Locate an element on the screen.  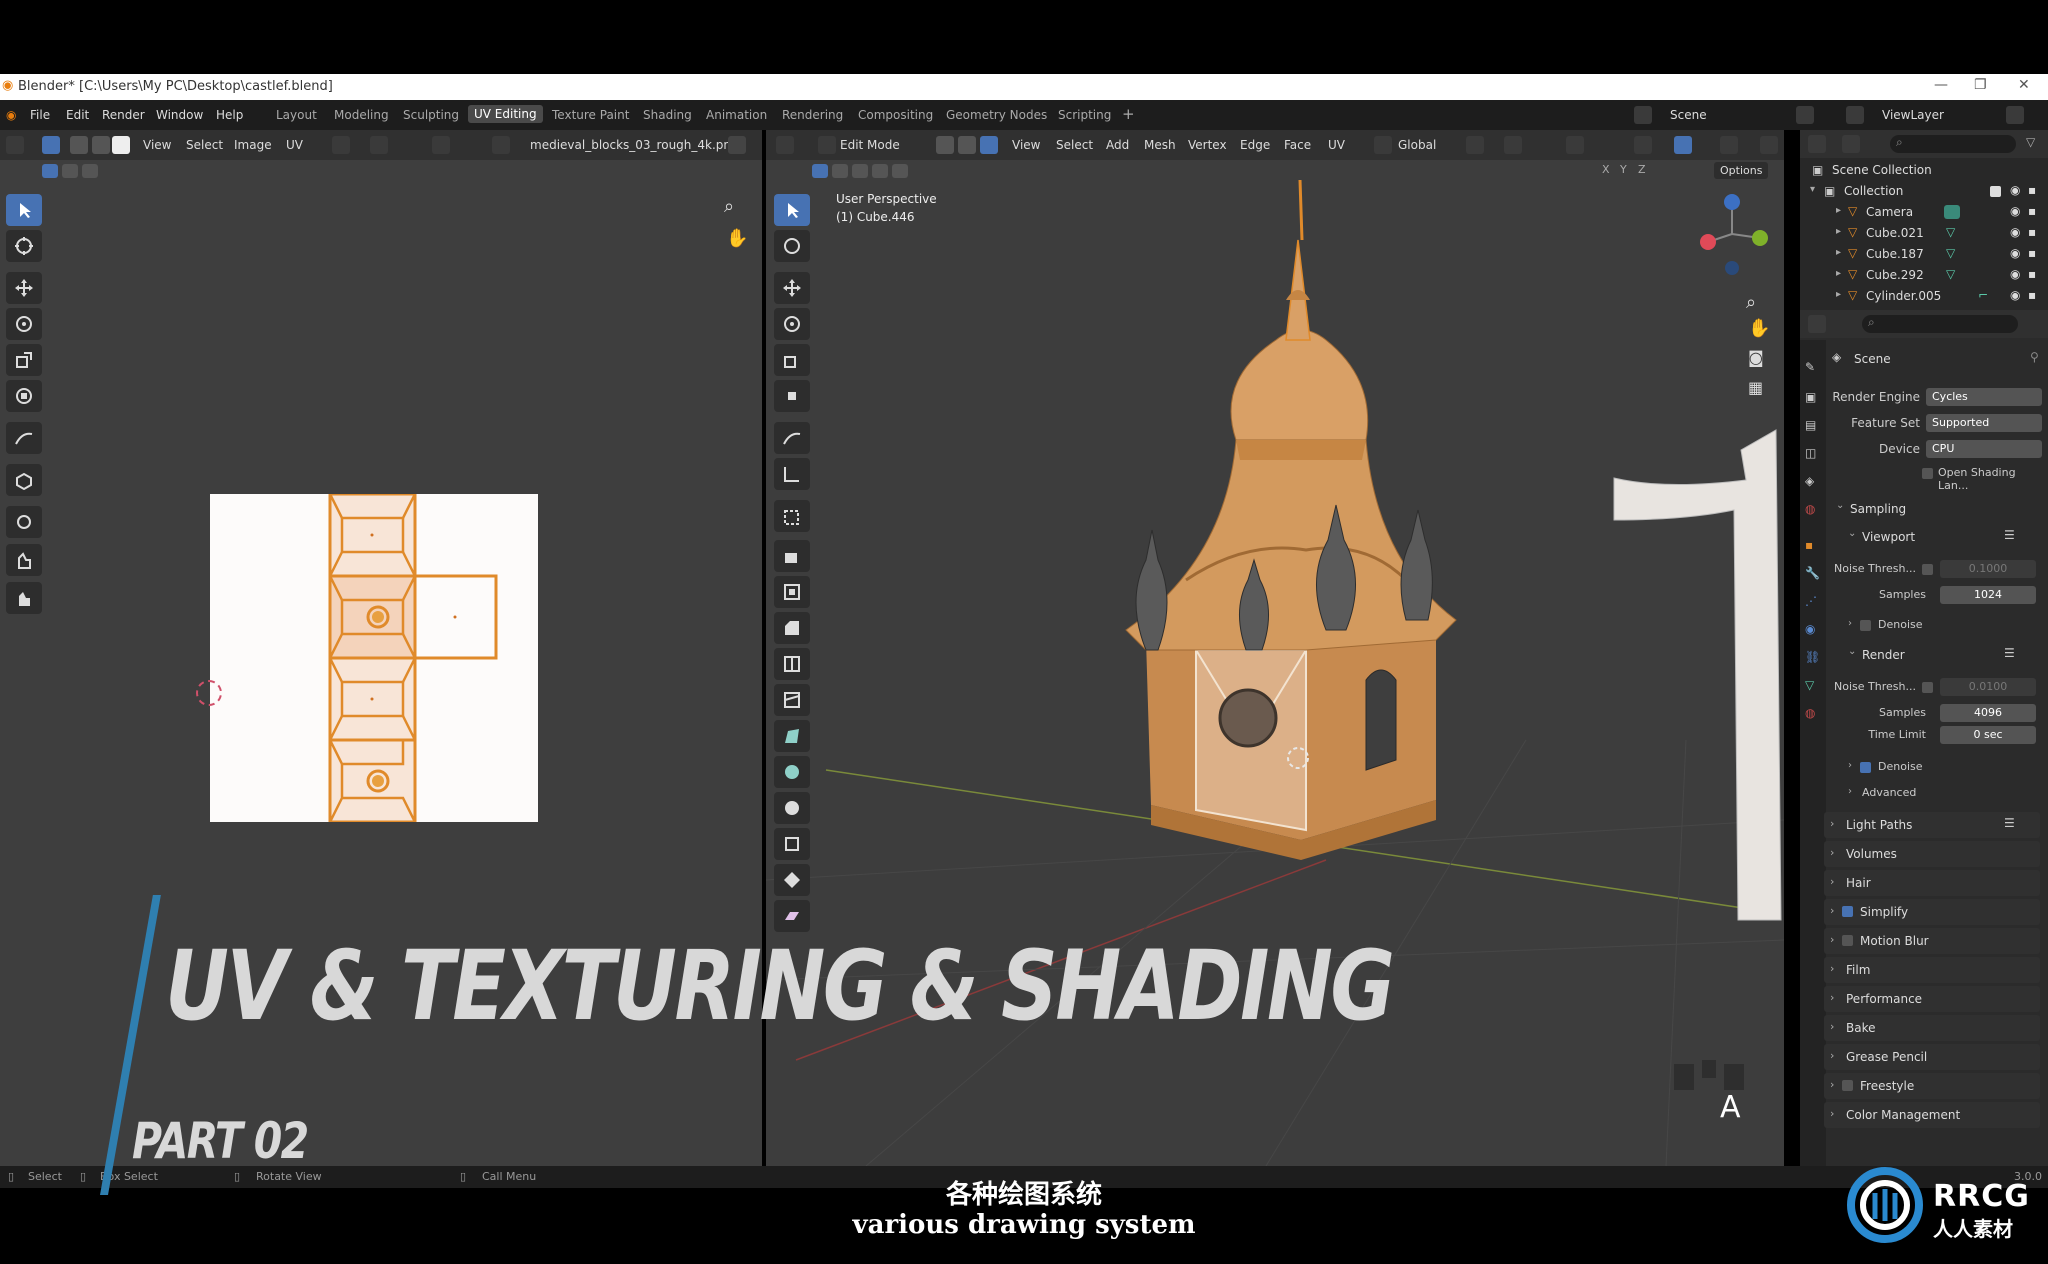
physics-tab-icon: ◉ is located at coordinates (1810, 629).